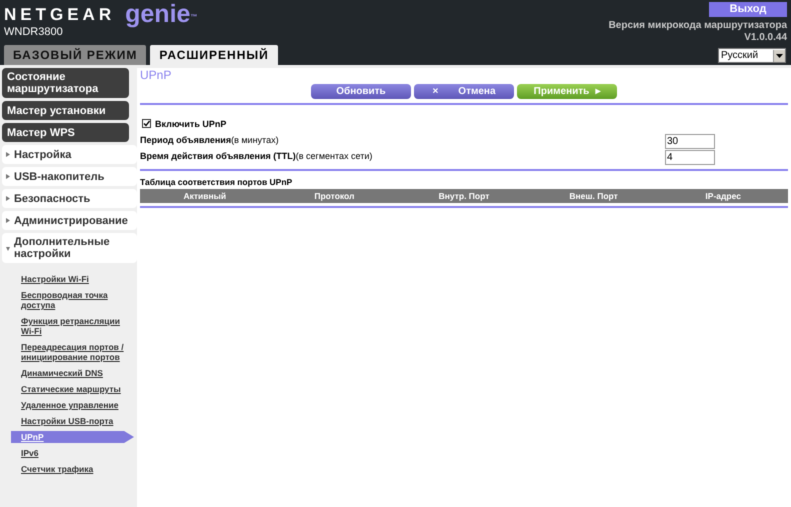  I want to click on firmware-version: V1.0.0.44, so click(765, 38).